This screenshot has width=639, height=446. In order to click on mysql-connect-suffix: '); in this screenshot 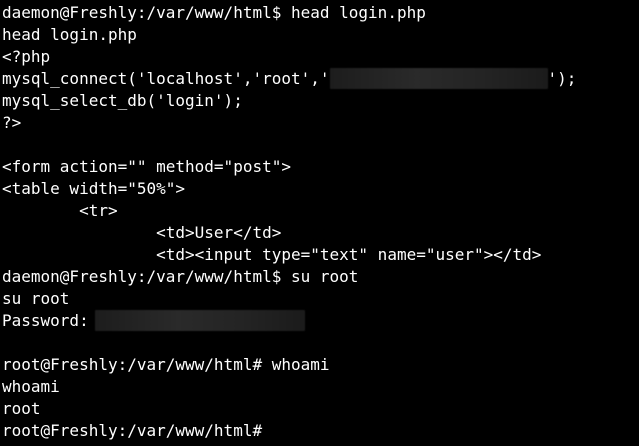, I will do `click(562, 78)`.